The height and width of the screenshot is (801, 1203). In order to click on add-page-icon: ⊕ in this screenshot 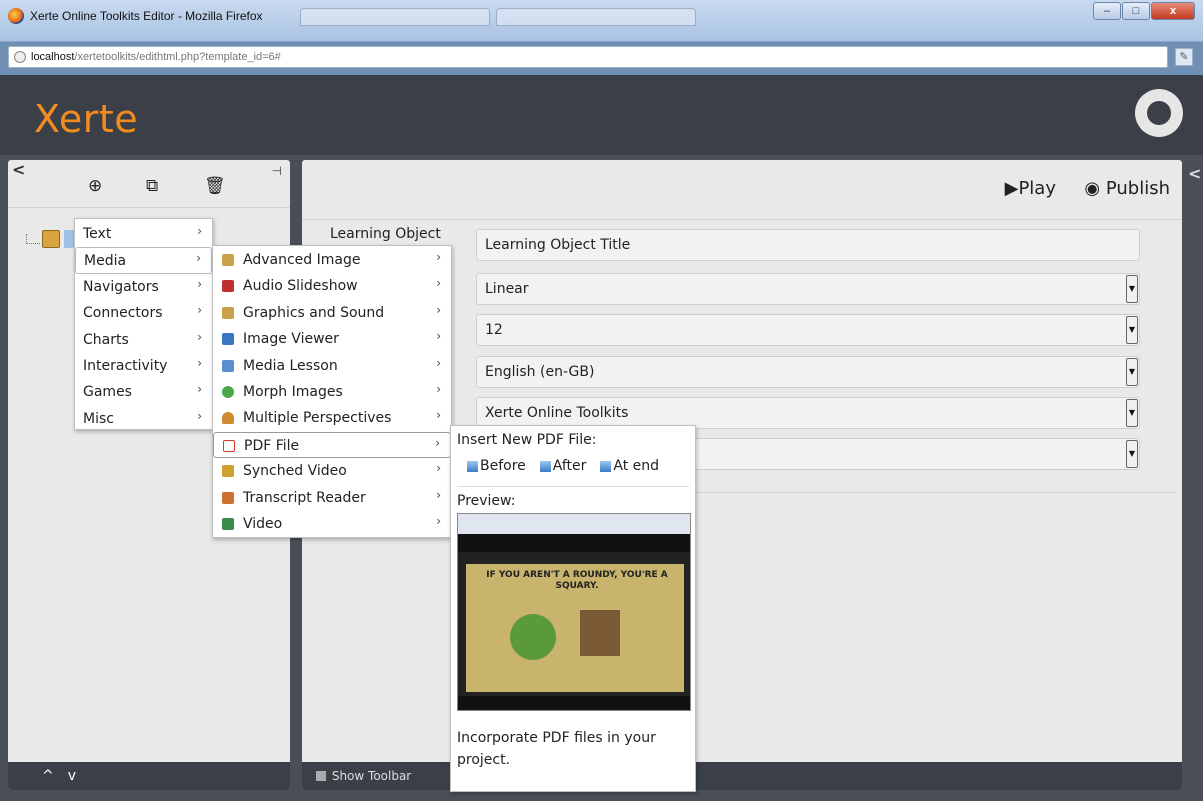, I will do `click(95, 186)`.